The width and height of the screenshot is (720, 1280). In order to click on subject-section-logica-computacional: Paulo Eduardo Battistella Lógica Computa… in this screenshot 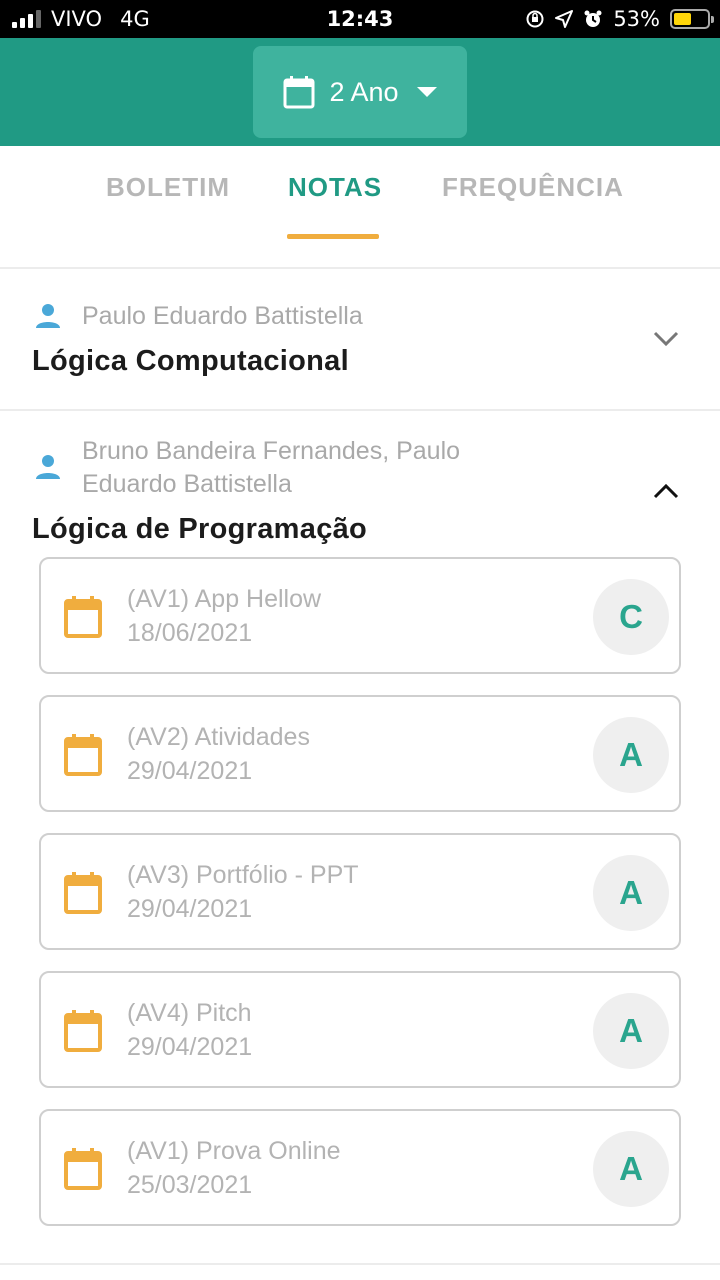, I will do `click(360, 339)`.